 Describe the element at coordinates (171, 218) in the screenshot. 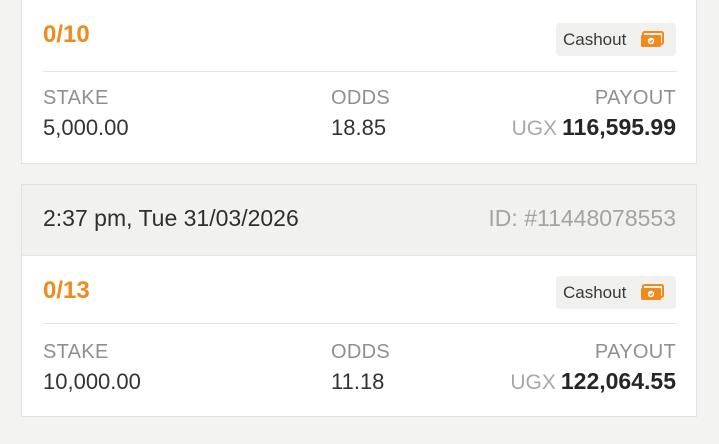

I see `ticket-timestamp: 2:37 pm, Tue 31/03/2026` at that location.